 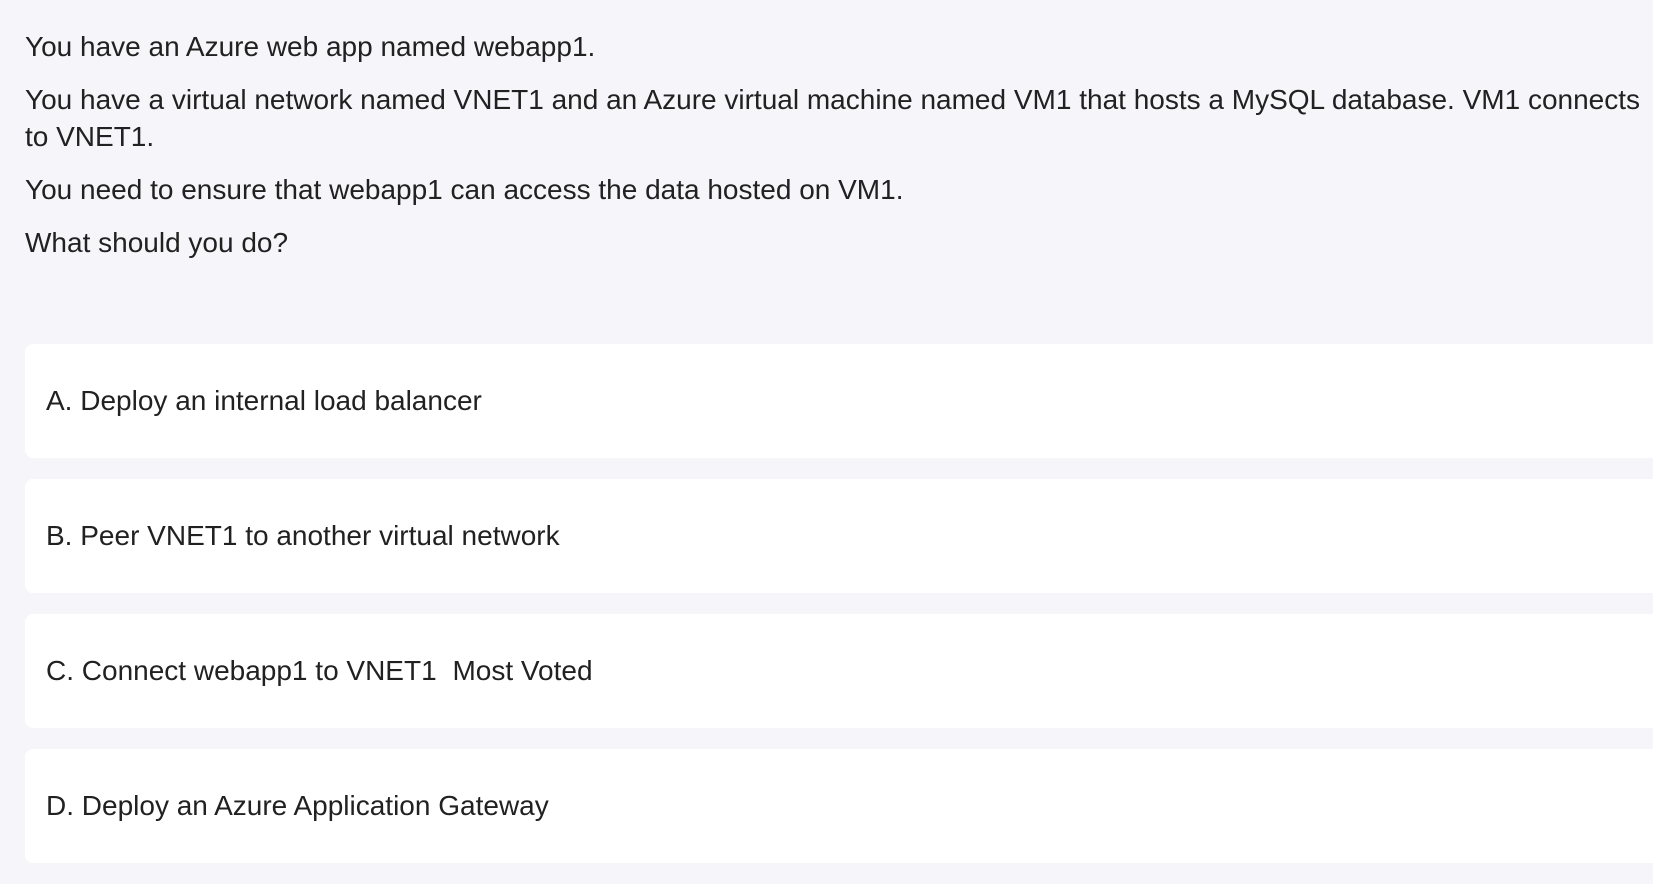 What do you see at coordinates (281, 400) in the screenshot?
I see `option-a-text: Deploy an internal load balancer` at bounding box center [281, 400].